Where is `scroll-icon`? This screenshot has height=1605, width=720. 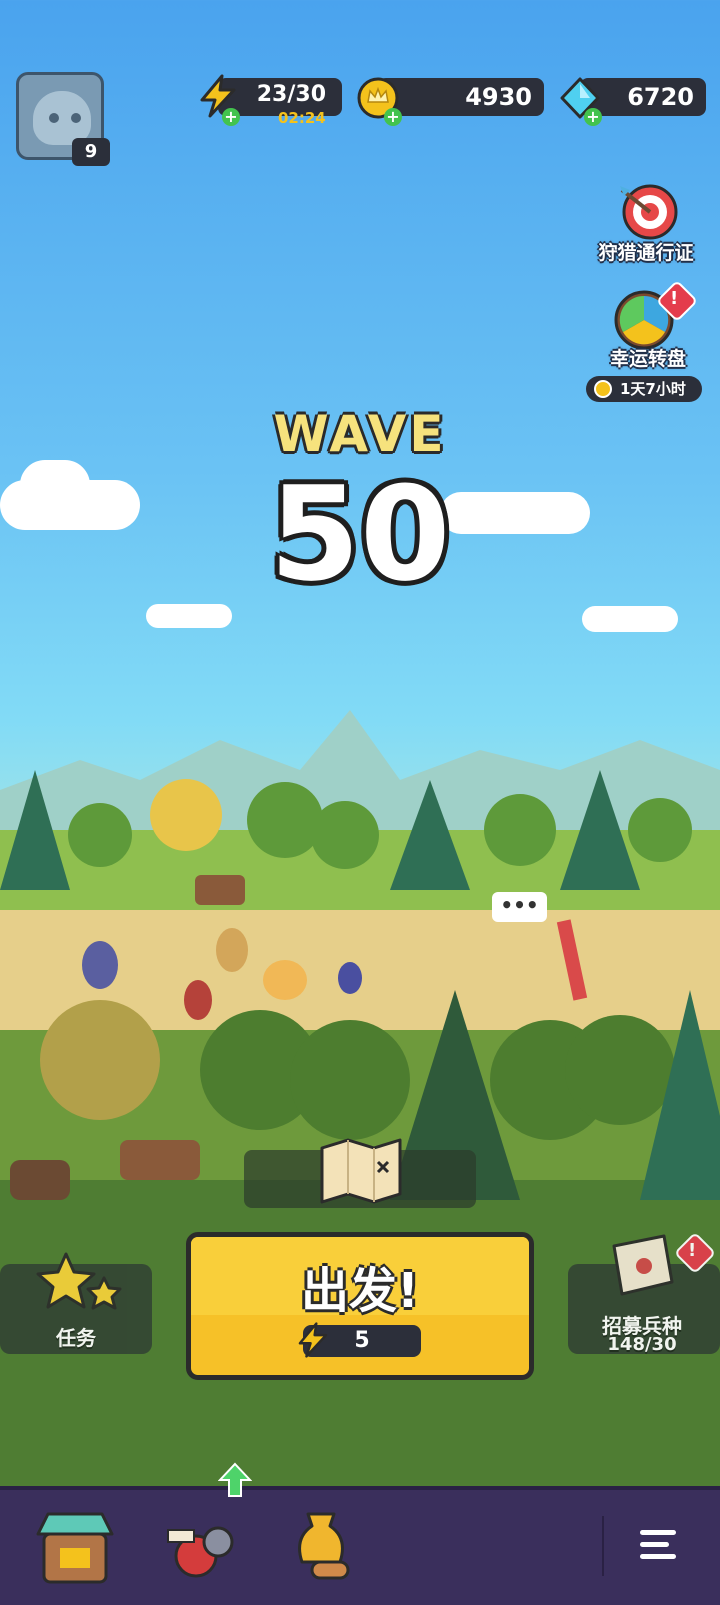 scroll-icon is located at coordinates (643, 1265).